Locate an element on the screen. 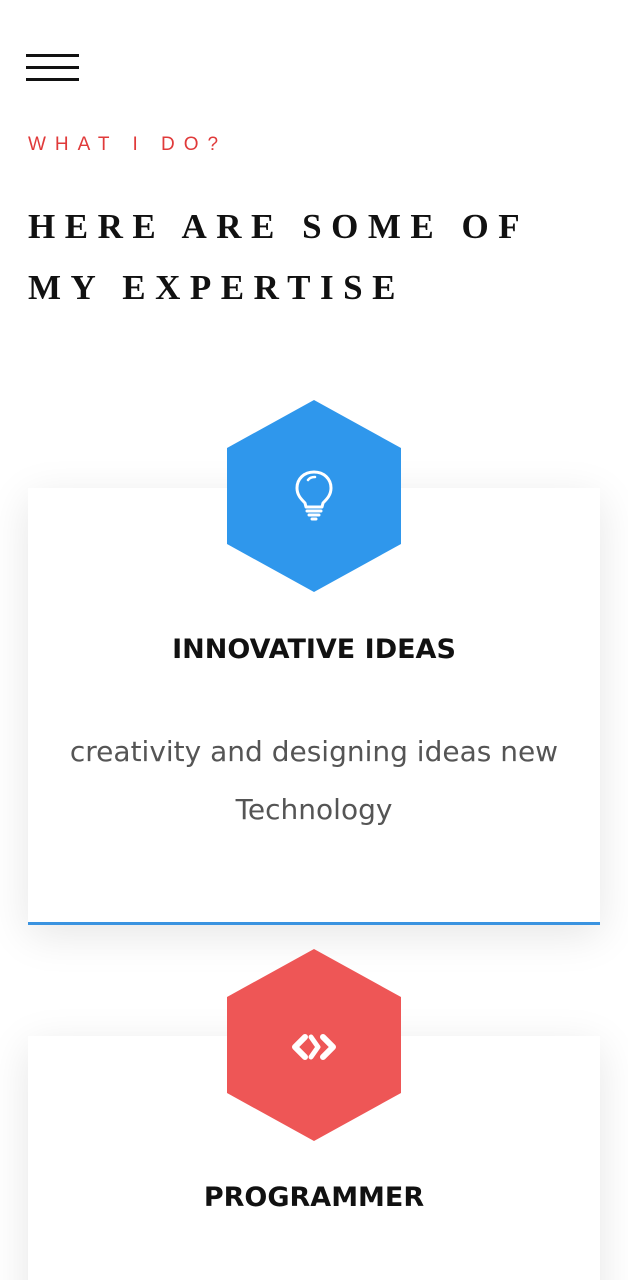 The image size is (628, 1280). hamburger-menu-icon is located at coordinates (52, 68).